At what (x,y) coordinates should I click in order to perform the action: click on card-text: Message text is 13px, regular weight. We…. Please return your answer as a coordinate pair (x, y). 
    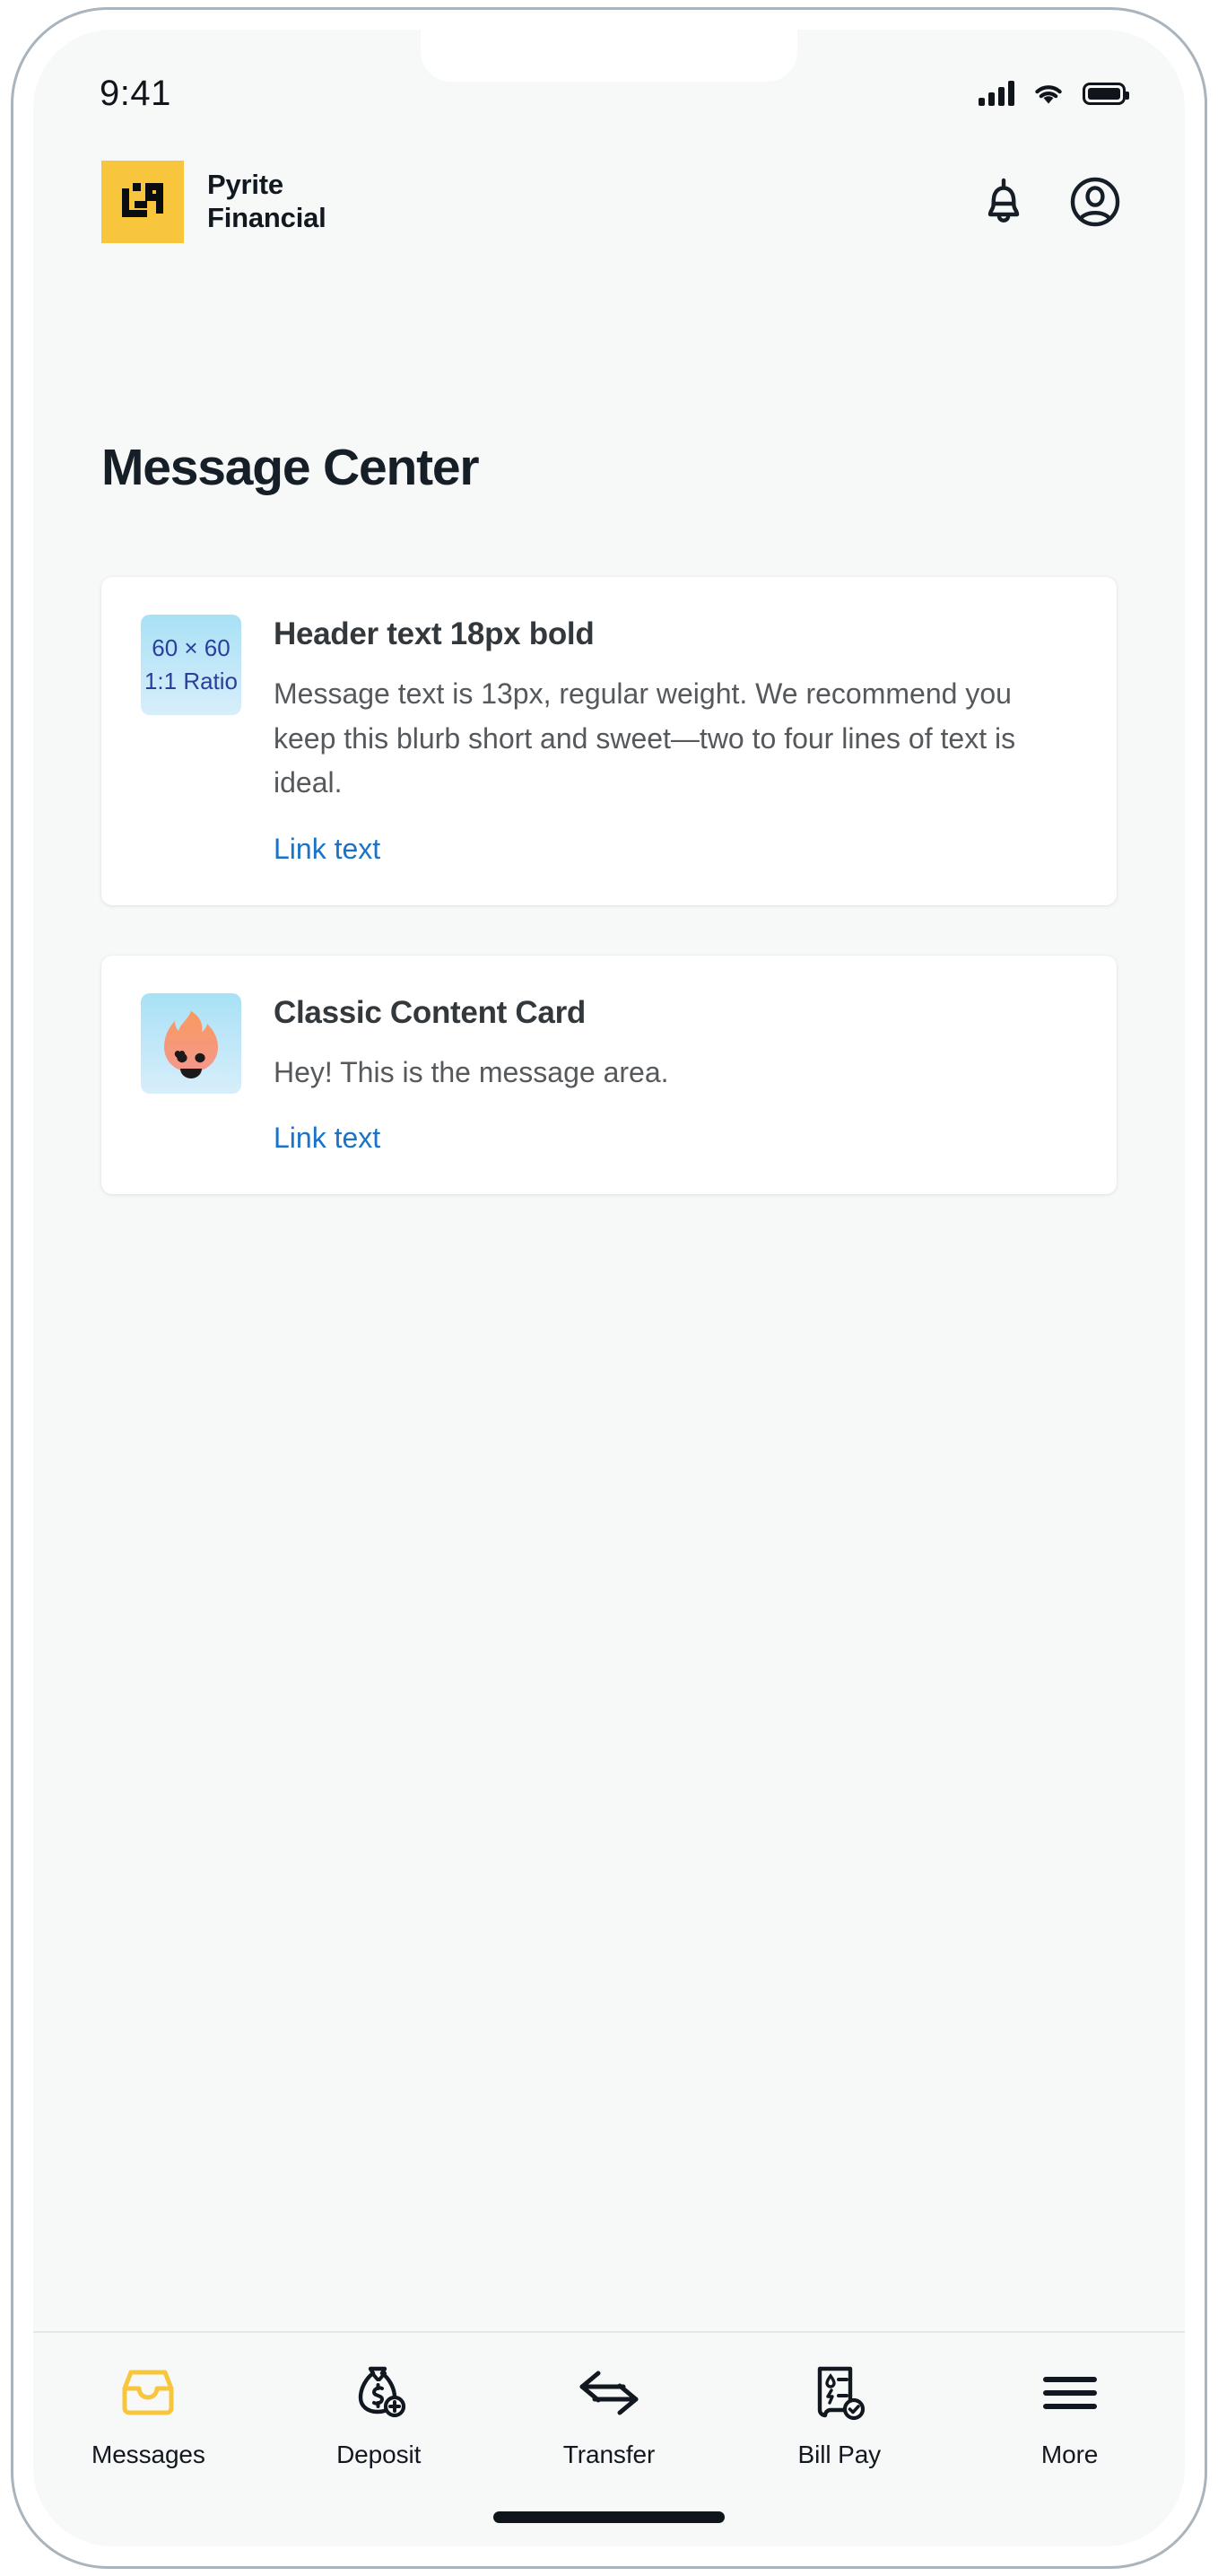
    Looking at the image, I should click on (645, 738).